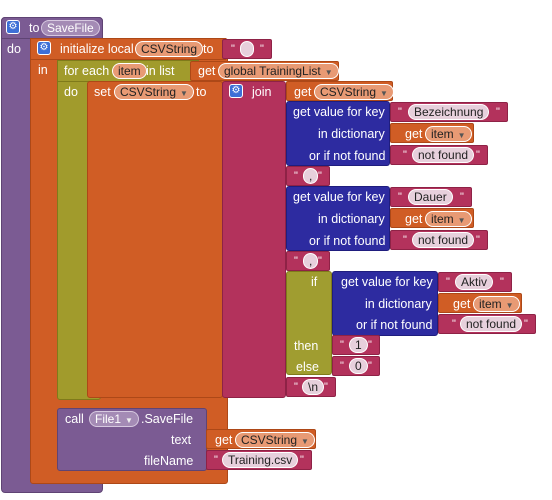 The height and width of the screenshot is (500, 552). What do you see at coordinates (167, 419) in the screenshot?
I see `method-label: .SaveFile` at bounding box center [167, 419].